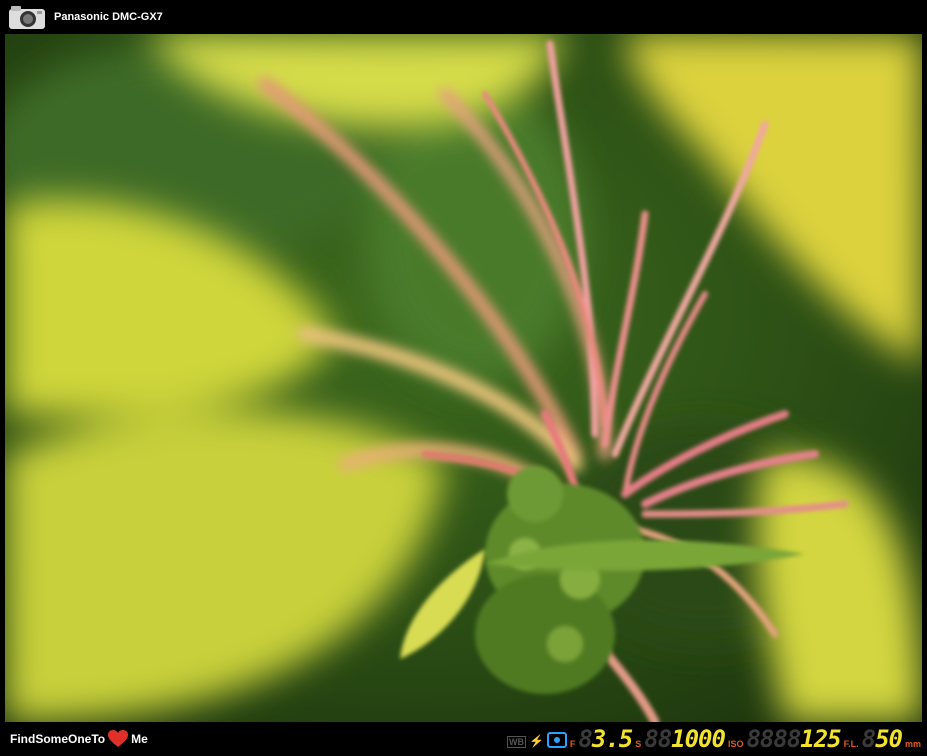 This screenshot has height=756, width=927. I want to click on iso-display: 8888125, so click(793, 739).